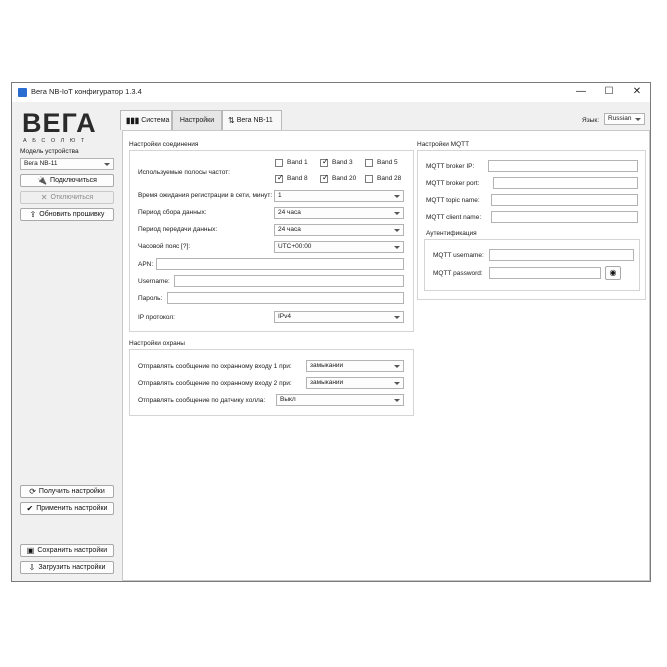 The height and width of the screenshot is (667, 667). Describe the element at coordinates (197, 120) in the screenshot. I see `tab-settings: Настройки` at that location.